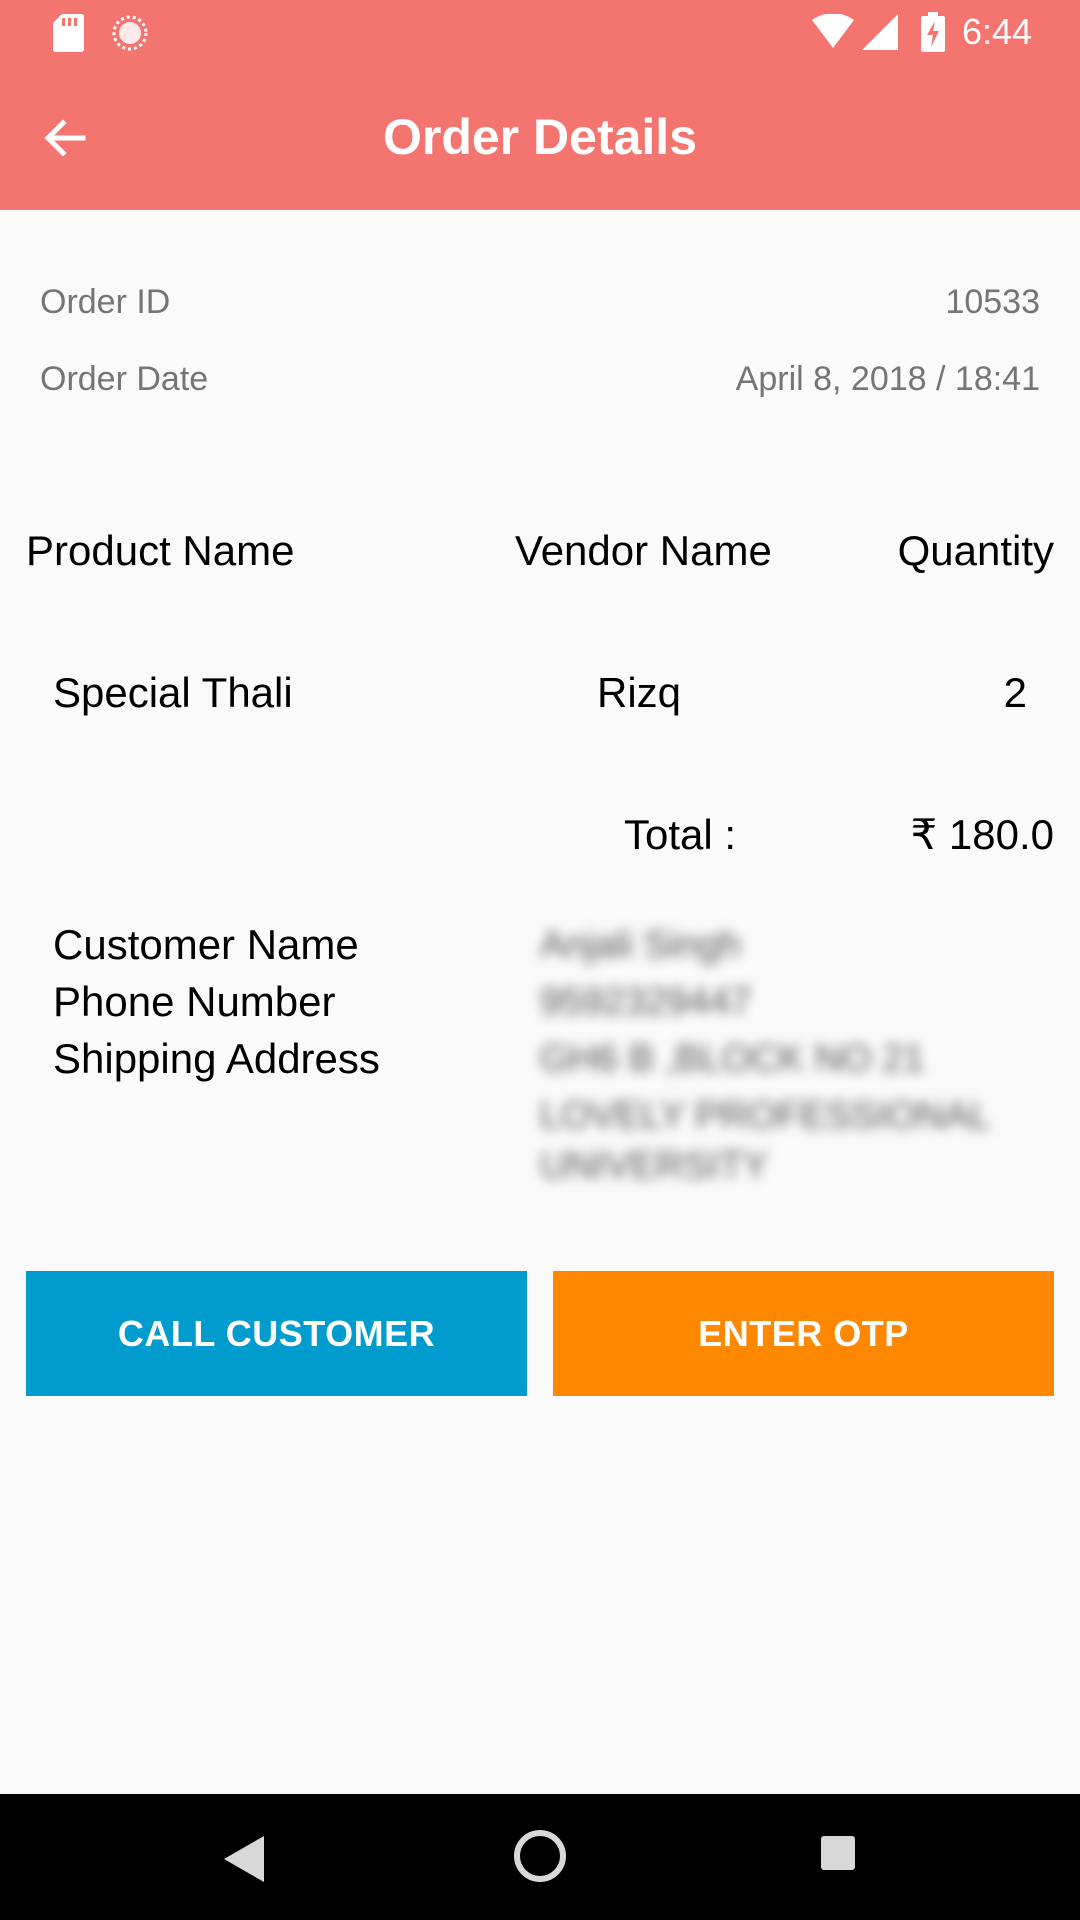 This screenshot has width=1080, height=1920. Describe the element at coordinates (992, 302) in the screenshot. I see `order-id-value: 10533` at that location.